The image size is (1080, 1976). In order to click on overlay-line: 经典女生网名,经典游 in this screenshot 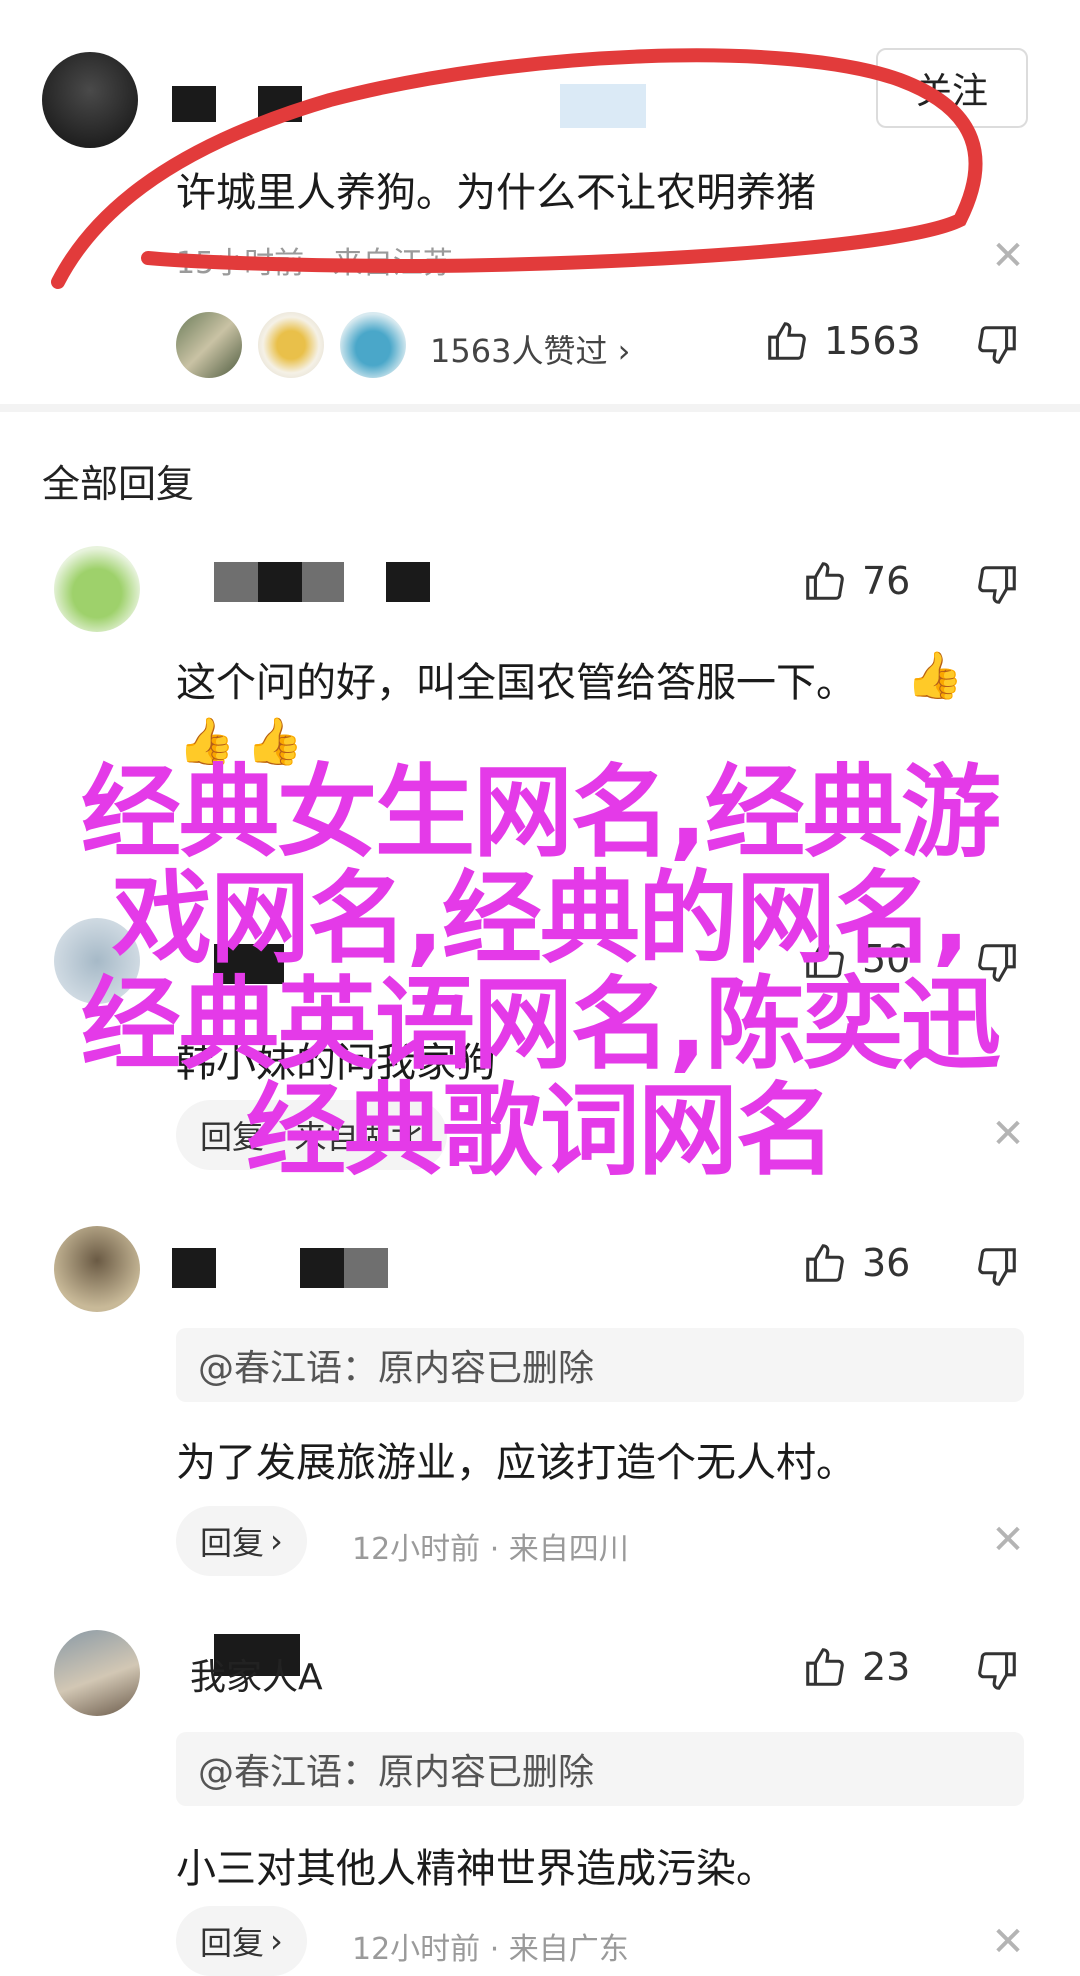, I will do `click(541, 812)`.